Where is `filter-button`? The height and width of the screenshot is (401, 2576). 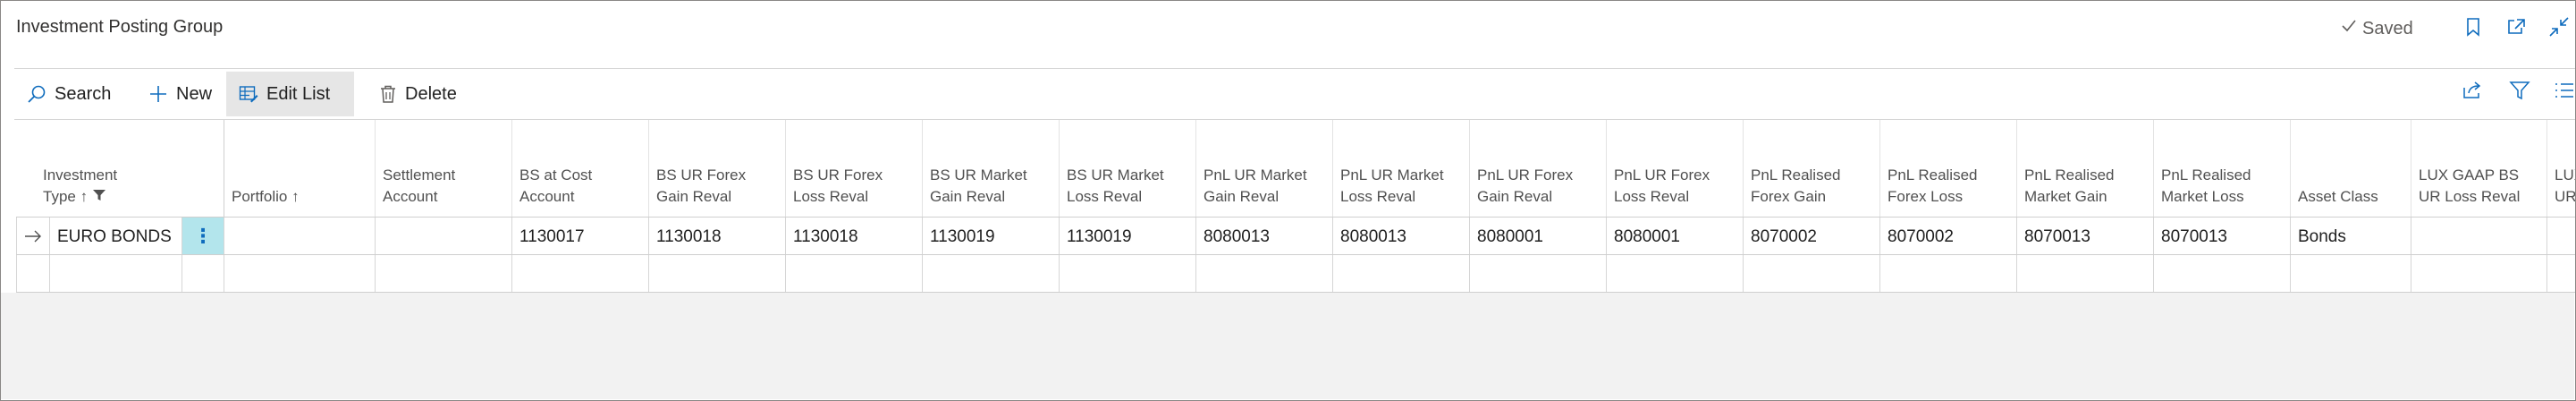 filter-button is located at coordinates (2519, 93).